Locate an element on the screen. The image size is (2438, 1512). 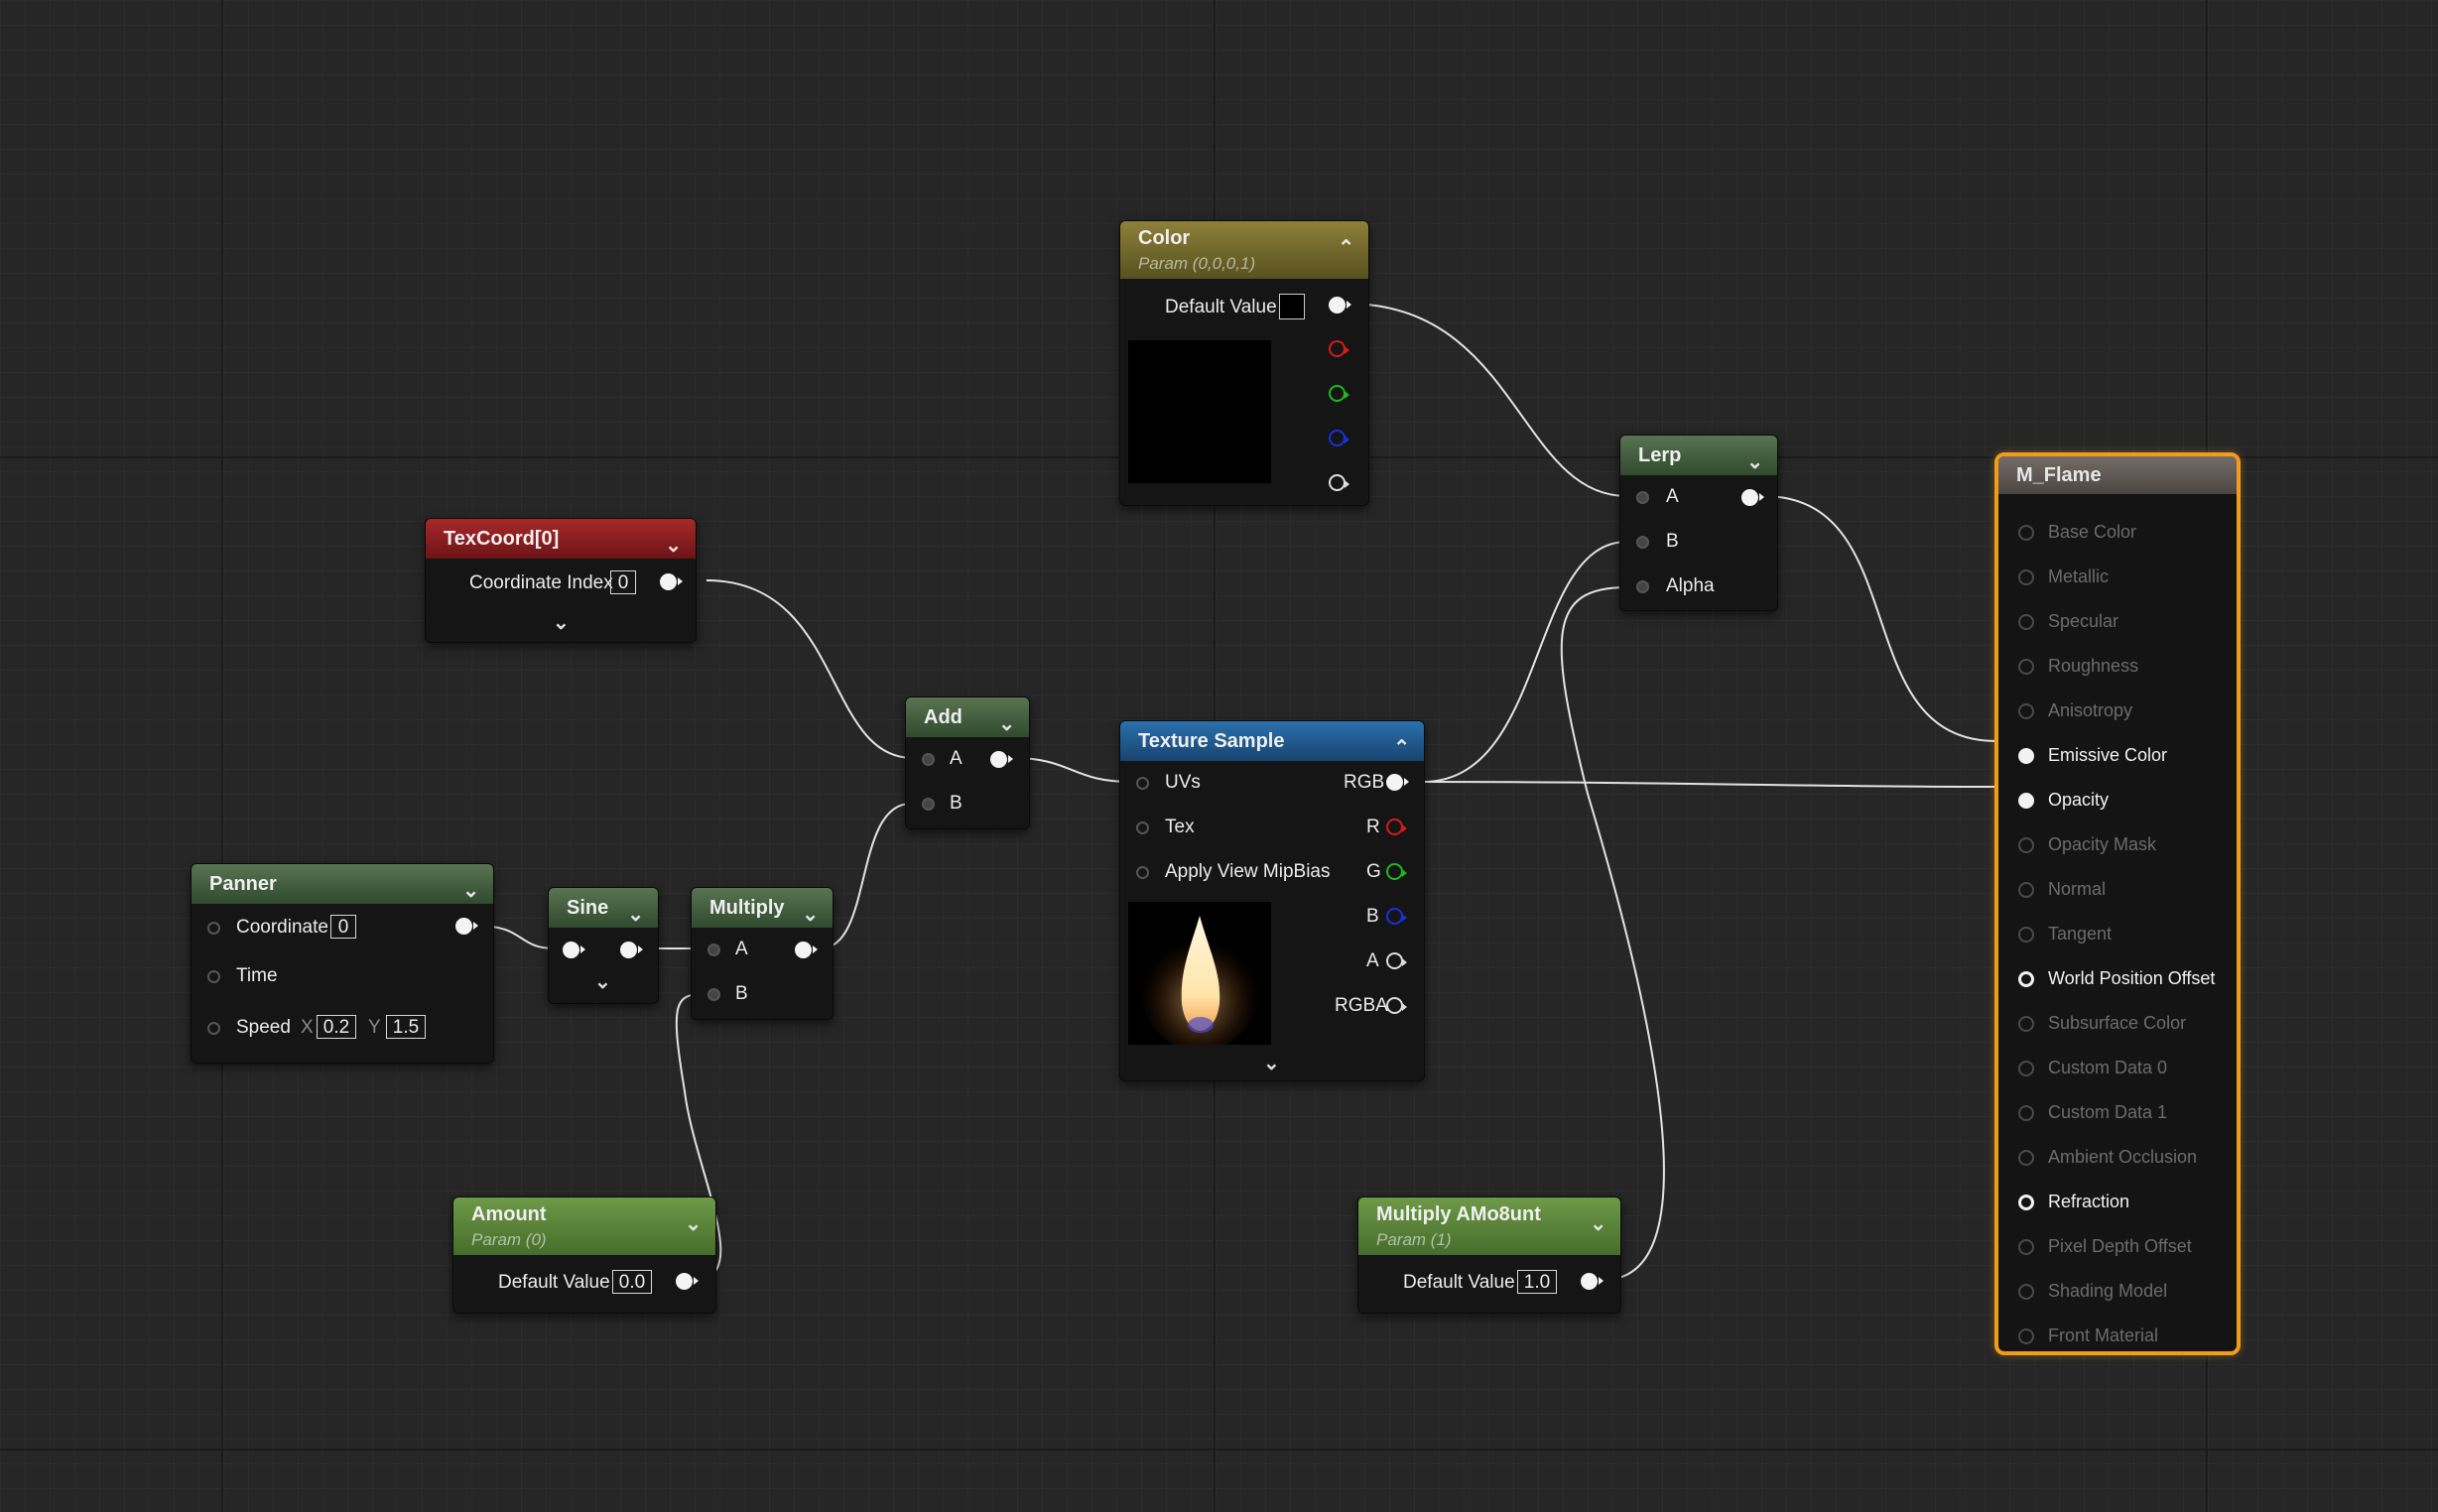
wire-add-to-texture-uvs is located at coordinates (1072, 770).